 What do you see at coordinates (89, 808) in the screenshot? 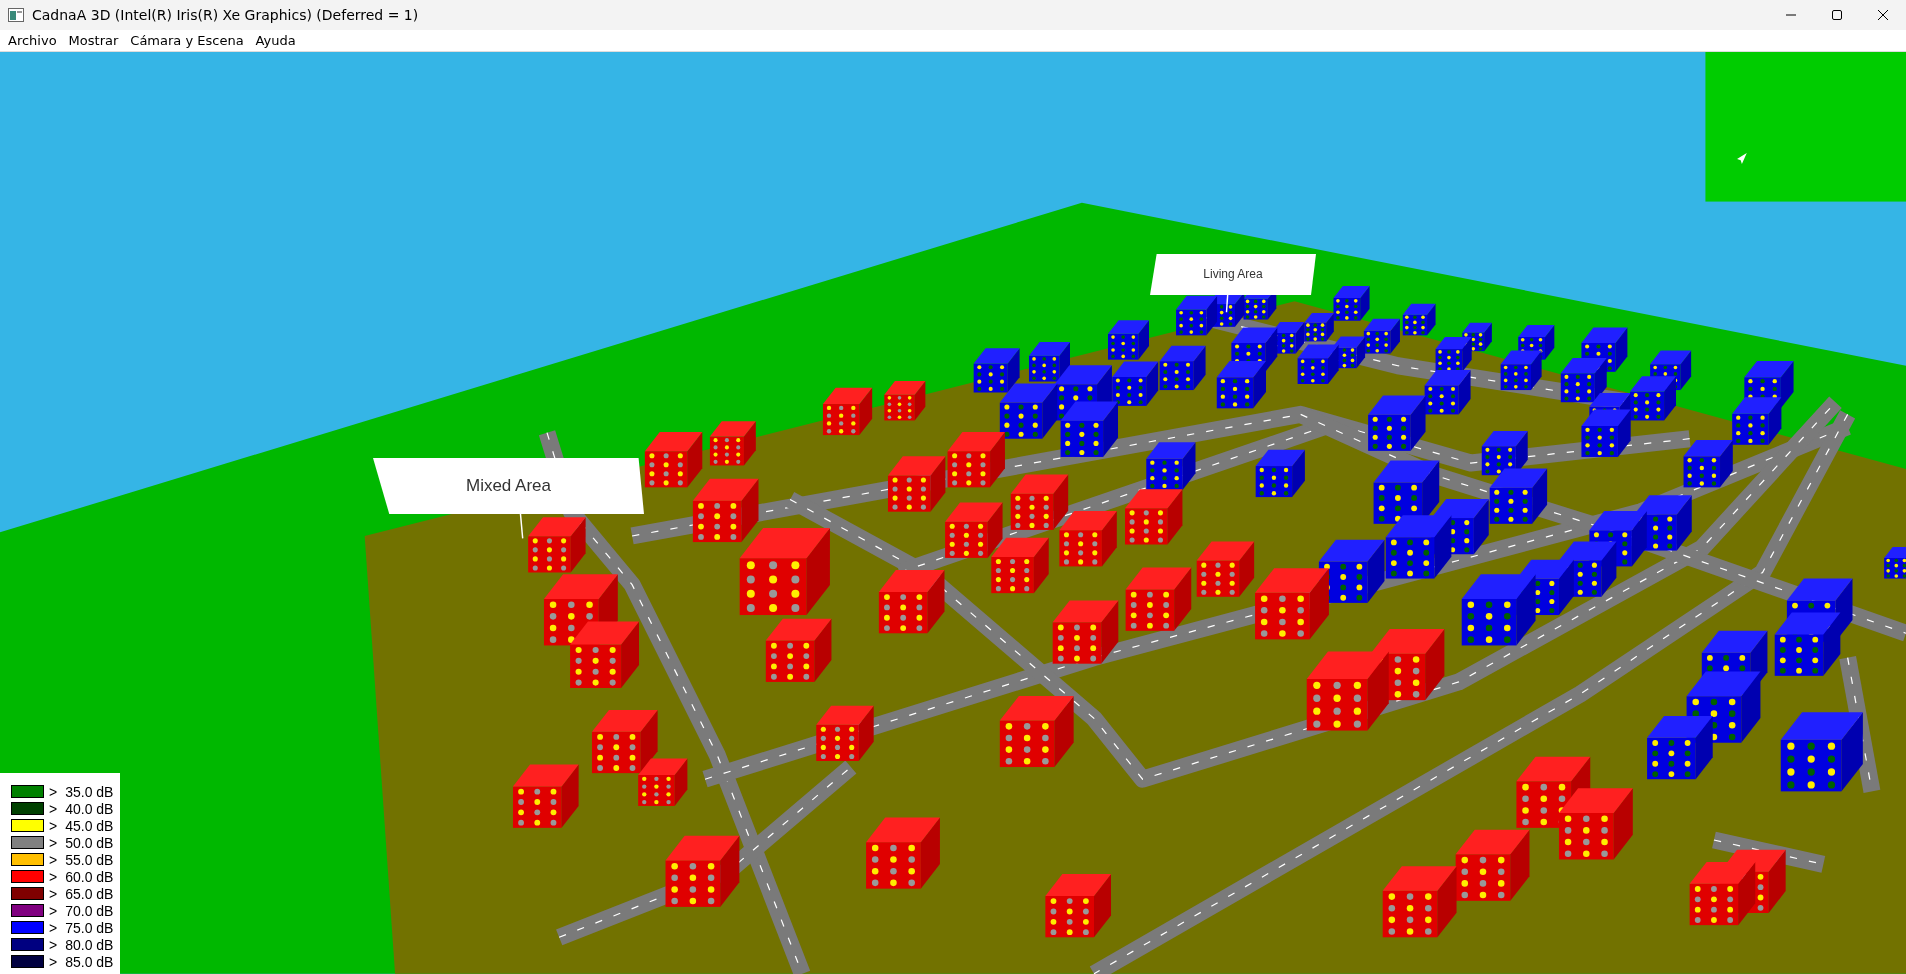
I see `legend-label: 40.0 dB` at bounding box center [89, 808].